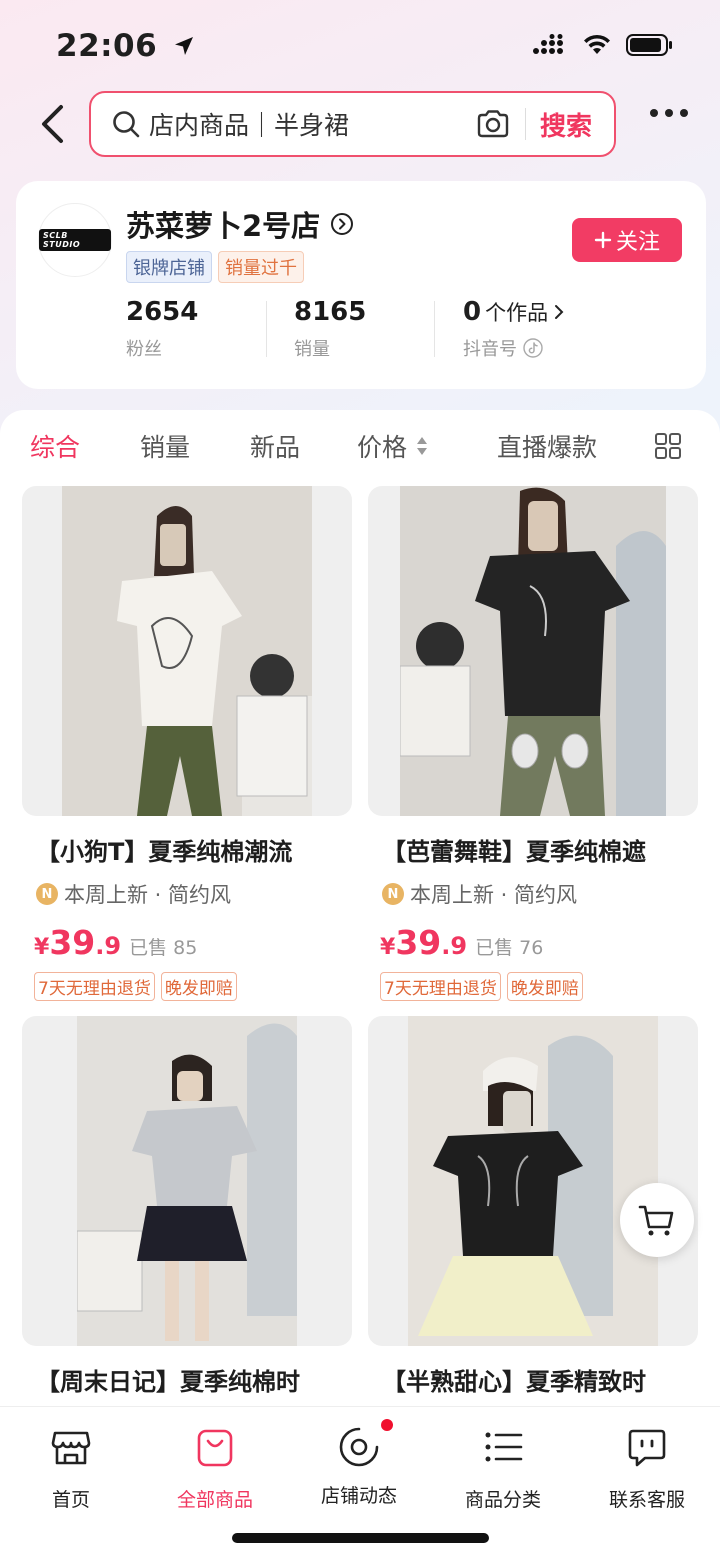 Image resolution: width=720 pixels, height=1558 pixels. What do you see at coordinates (330, 312) in the screenshot?
I see `sales-count: 8165` at bounding box center [330, 312].